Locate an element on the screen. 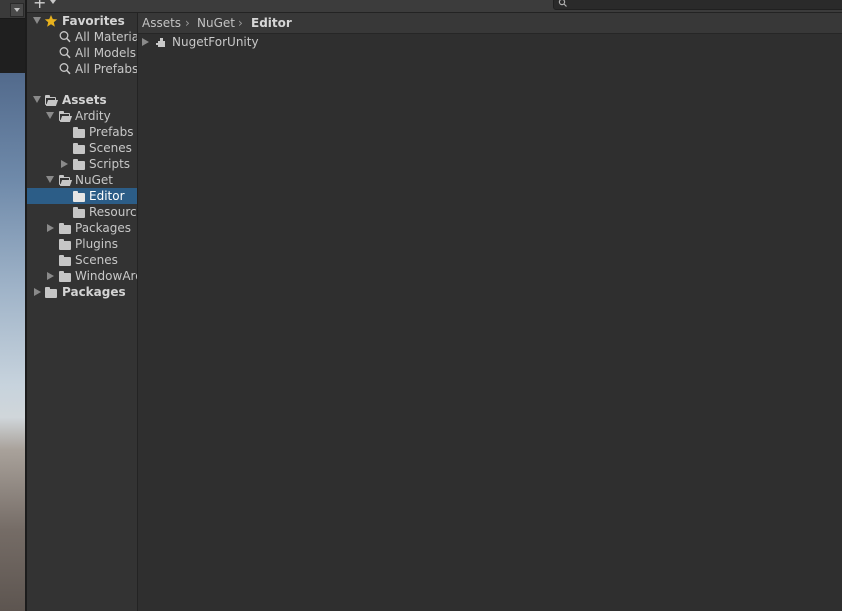  plus-icon: + is located at coordinates (40, 6).